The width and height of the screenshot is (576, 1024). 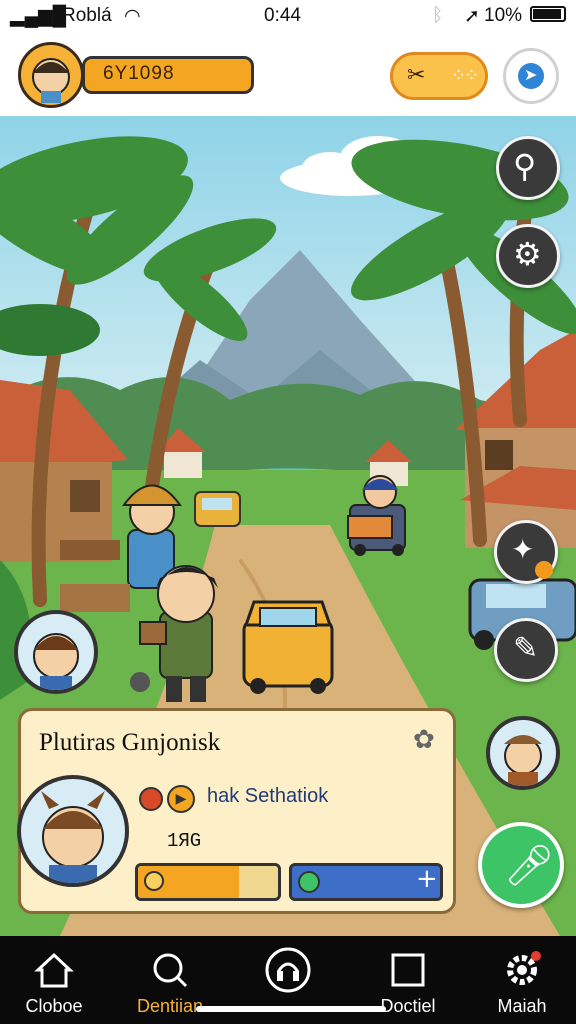 What do you see at coordinates (288, 75) in the screenshot?
I see `top-bar: 6Y1098 ✂ ⁘⁘ ➤` at bounding box center [288, 75].